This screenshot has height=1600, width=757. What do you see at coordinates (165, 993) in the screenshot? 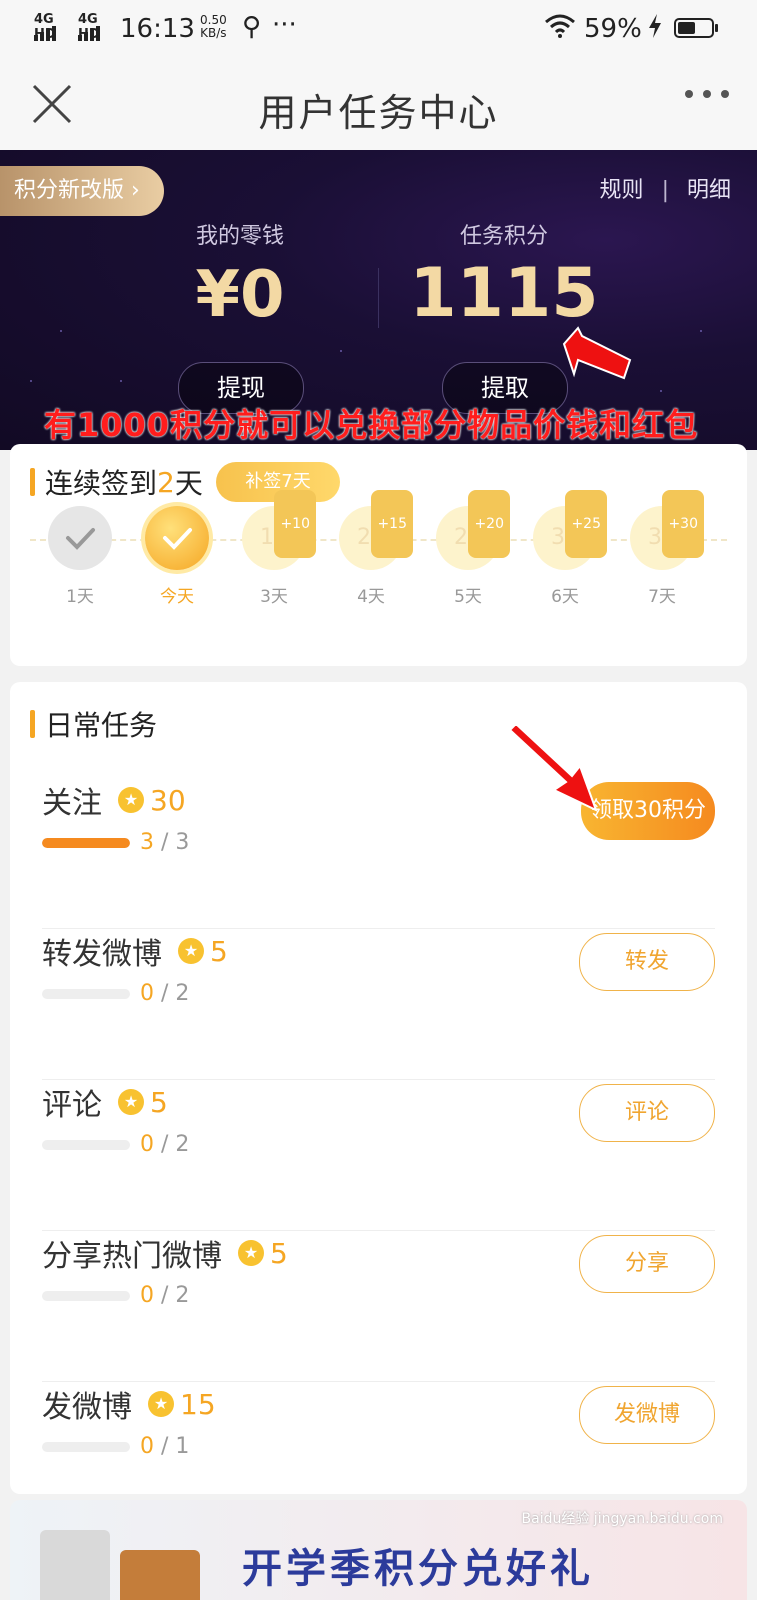
I see `progress-count: 0 / 2` at bounding box center [165, 993].